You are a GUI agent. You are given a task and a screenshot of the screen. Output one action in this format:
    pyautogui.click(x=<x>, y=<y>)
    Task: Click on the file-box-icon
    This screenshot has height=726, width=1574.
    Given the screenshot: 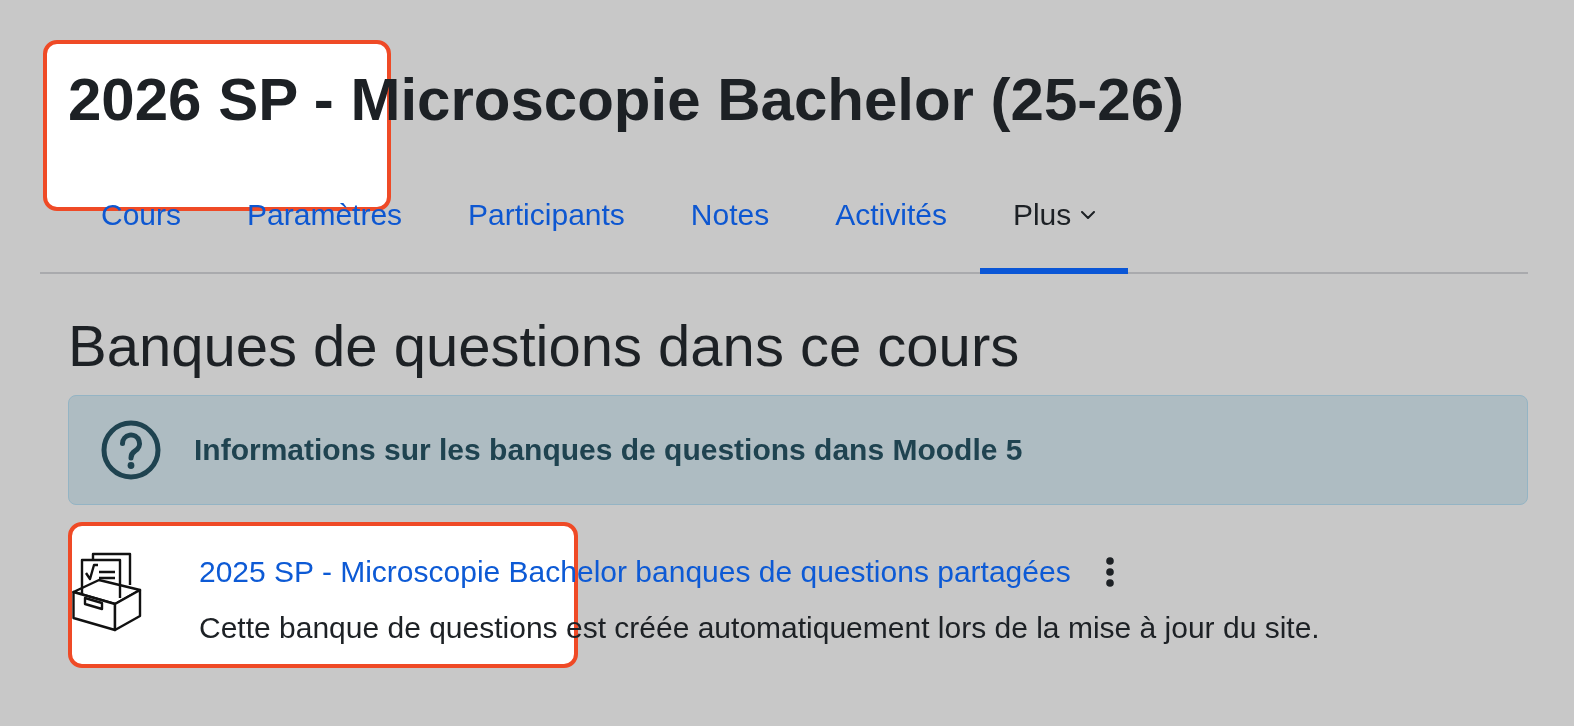 What is the action you would take?
    pyautogui.click(x=107, y=592)
    